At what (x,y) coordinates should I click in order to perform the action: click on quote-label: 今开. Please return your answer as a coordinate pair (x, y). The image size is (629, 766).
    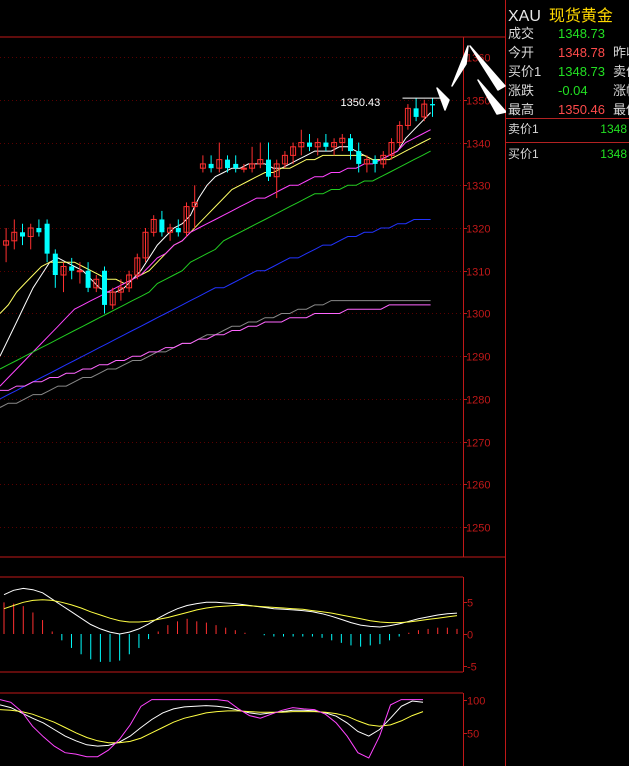
    Looking at the image, I should click on (521, 52).